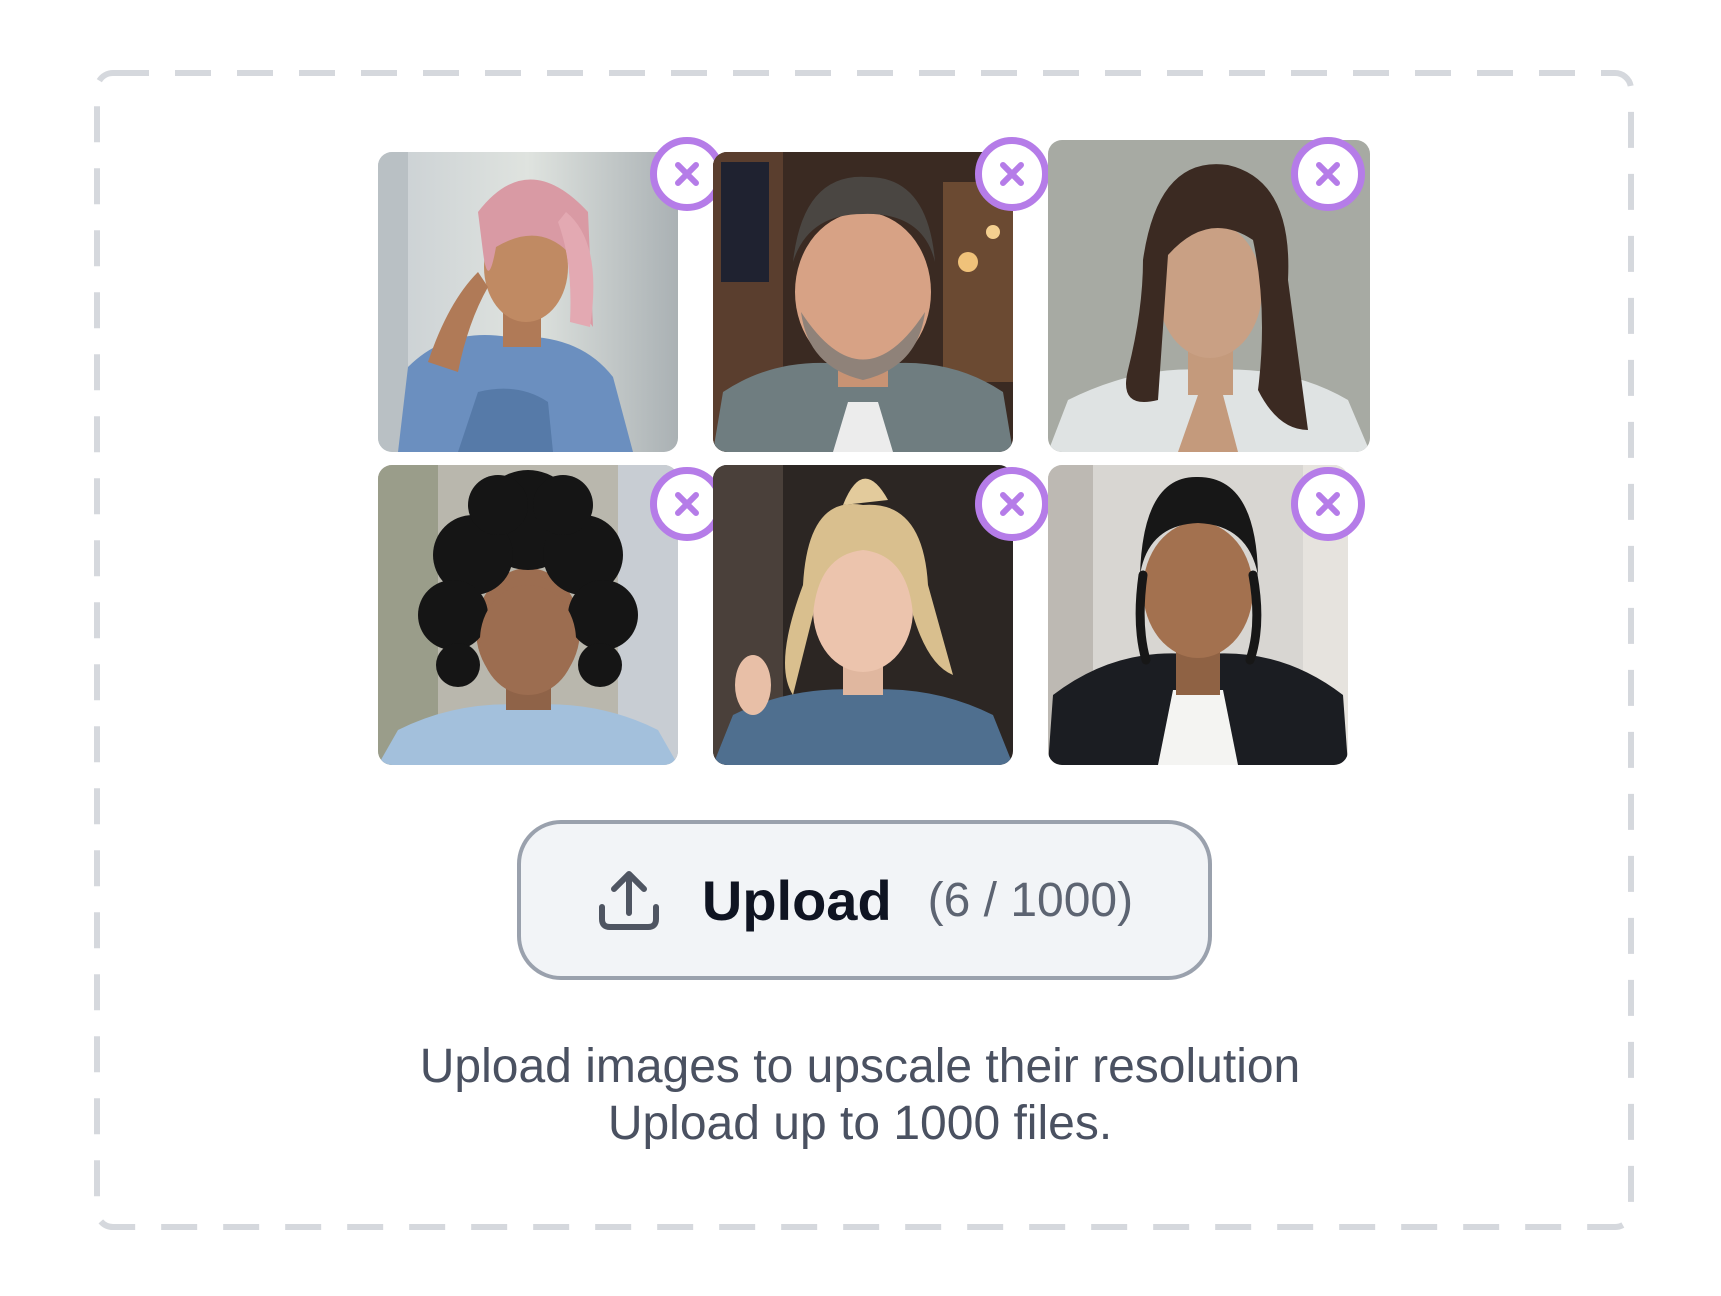  Describe the element at coordinates (860, 1123) in the screenshot. I see `helper-text-line-2: Upload up to 1000 files.` at that location.